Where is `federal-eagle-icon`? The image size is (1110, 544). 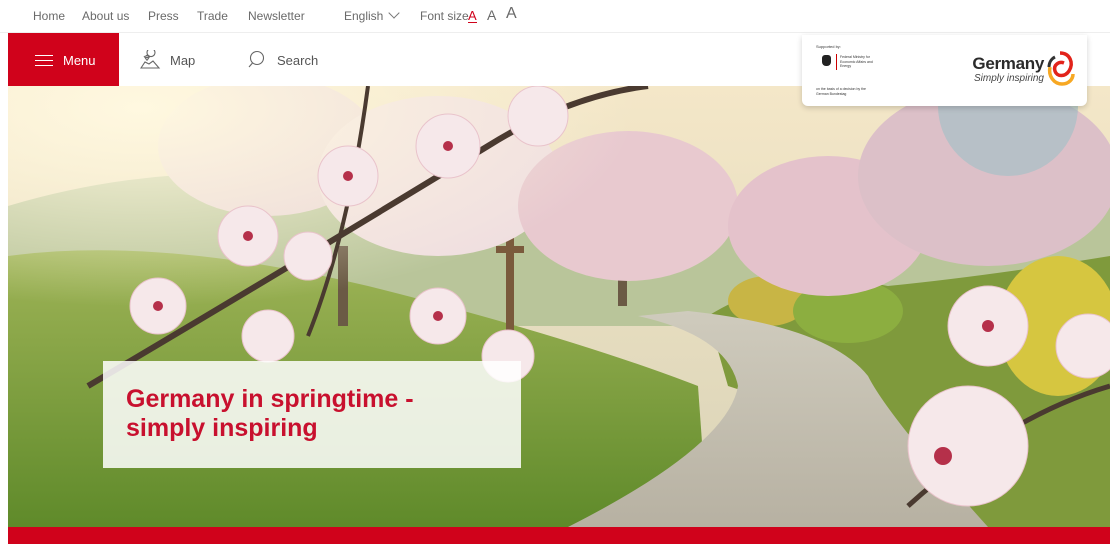
federal-eagle-icon is located at coordinates (826, 60).